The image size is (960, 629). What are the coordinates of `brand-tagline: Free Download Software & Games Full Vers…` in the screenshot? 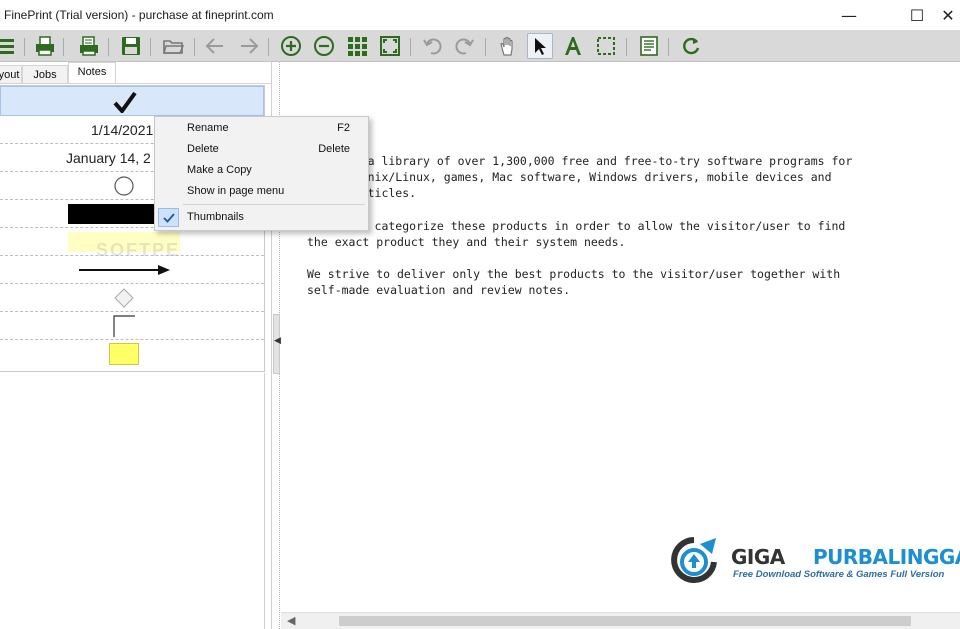 It's located at (839, 574).